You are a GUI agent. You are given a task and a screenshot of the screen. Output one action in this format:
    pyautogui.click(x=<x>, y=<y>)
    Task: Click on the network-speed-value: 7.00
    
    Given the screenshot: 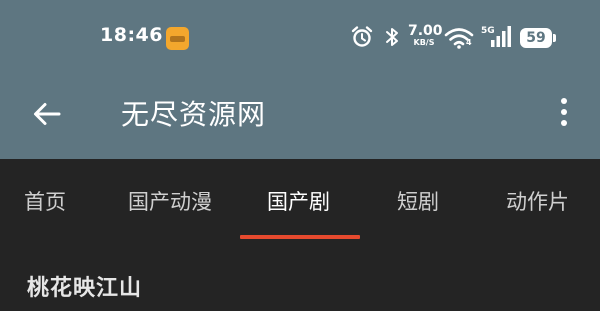 What is the action you would take?
    pyautogui.click(x=425, y=31)
    